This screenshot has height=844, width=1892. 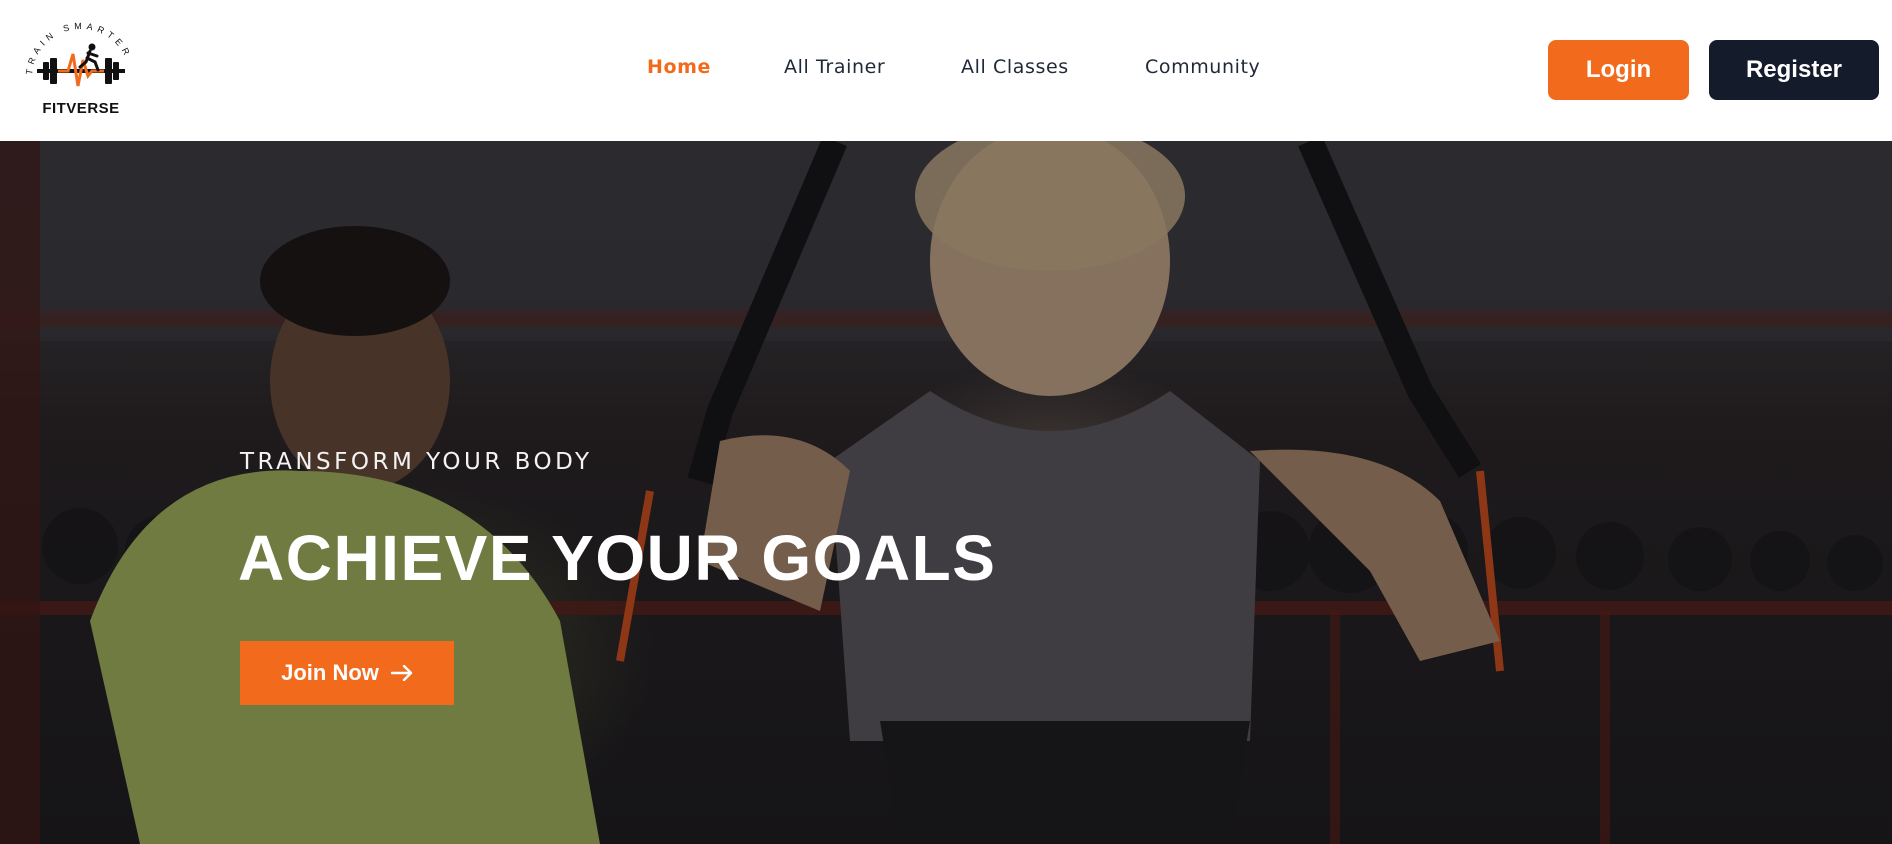 I want to click on join-now-label: Join Now, so click(x=330, y=672).